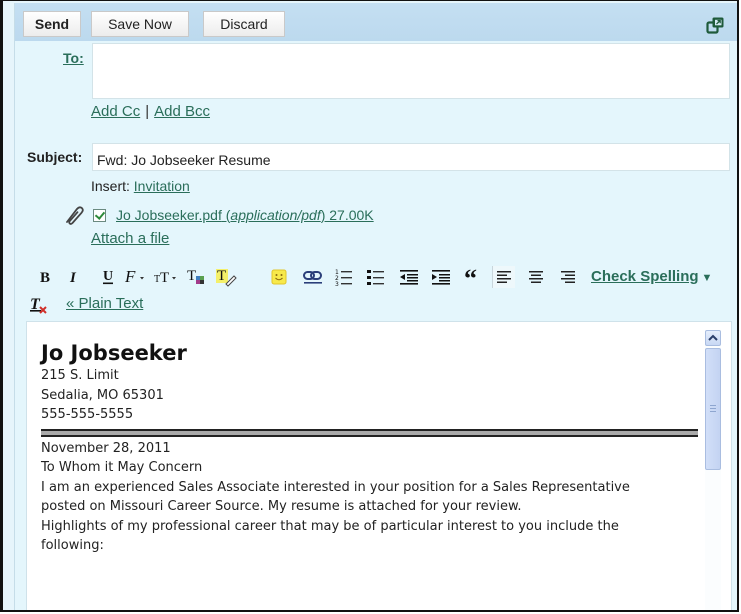 The image size is (741, 614). I want to click on attachment-mime-type: application/pdf, so click(275, 215).